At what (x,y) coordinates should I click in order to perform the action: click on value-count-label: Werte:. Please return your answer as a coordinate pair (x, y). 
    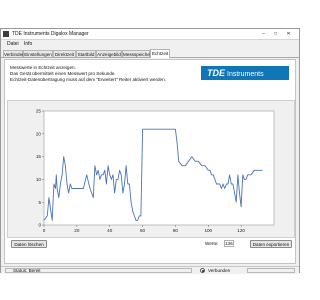
    Looking at the image, I should click on (212, 243).